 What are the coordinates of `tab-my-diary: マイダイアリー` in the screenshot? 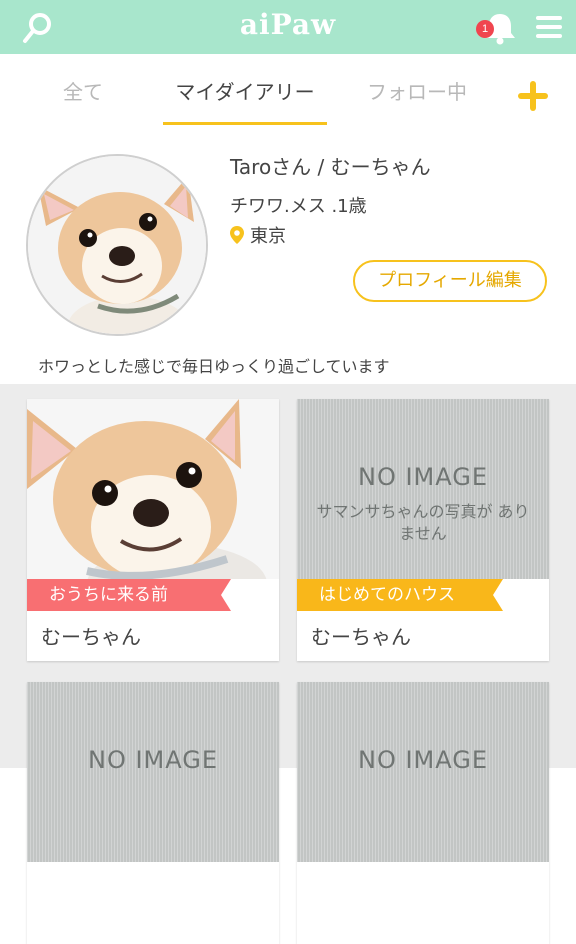 It's located at (245, 90).